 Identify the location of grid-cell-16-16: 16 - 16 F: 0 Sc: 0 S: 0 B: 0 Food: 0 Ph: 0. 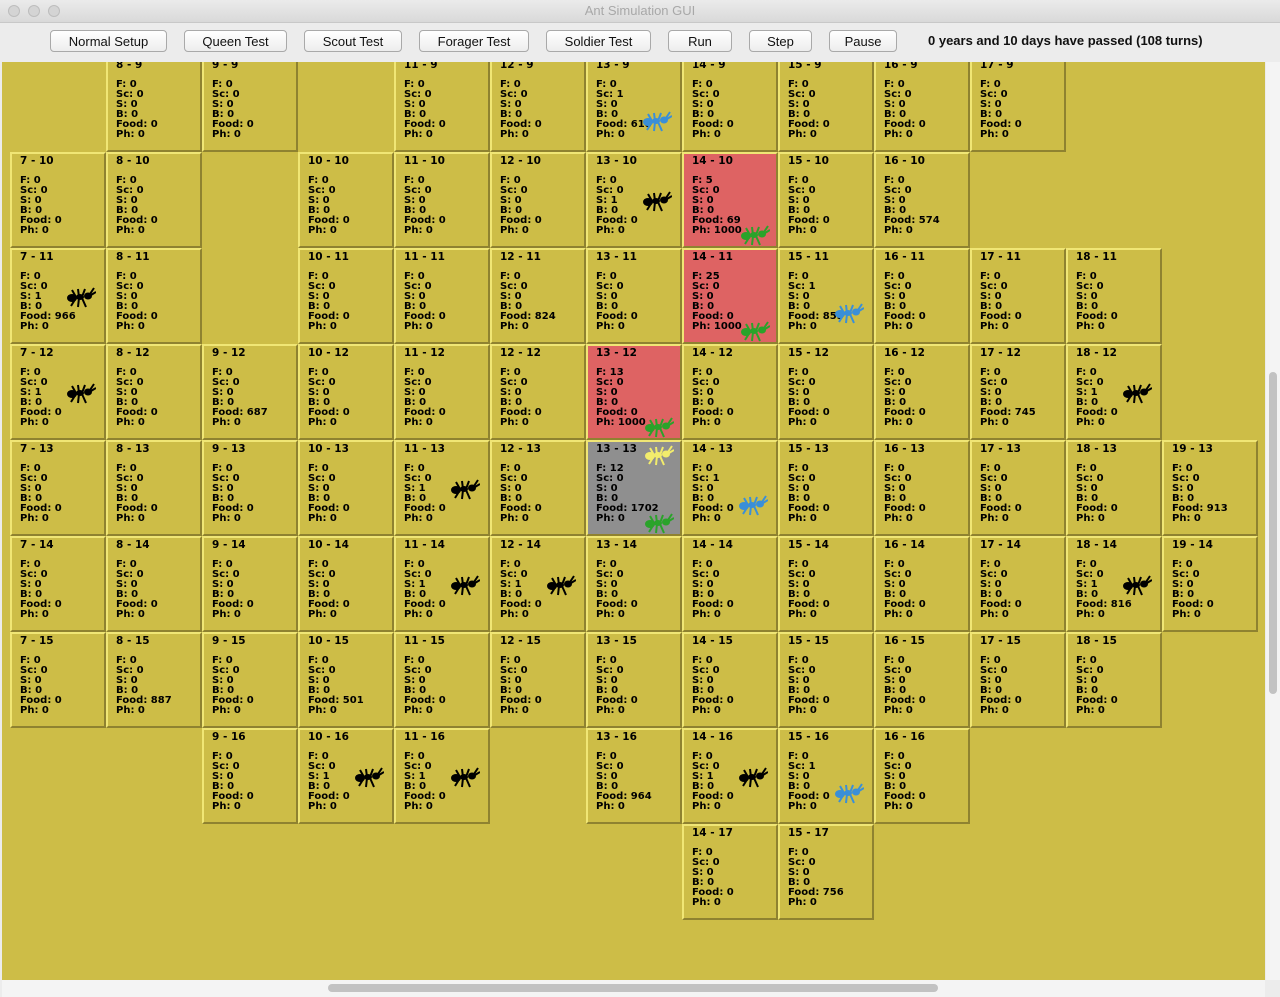
(922, 776).